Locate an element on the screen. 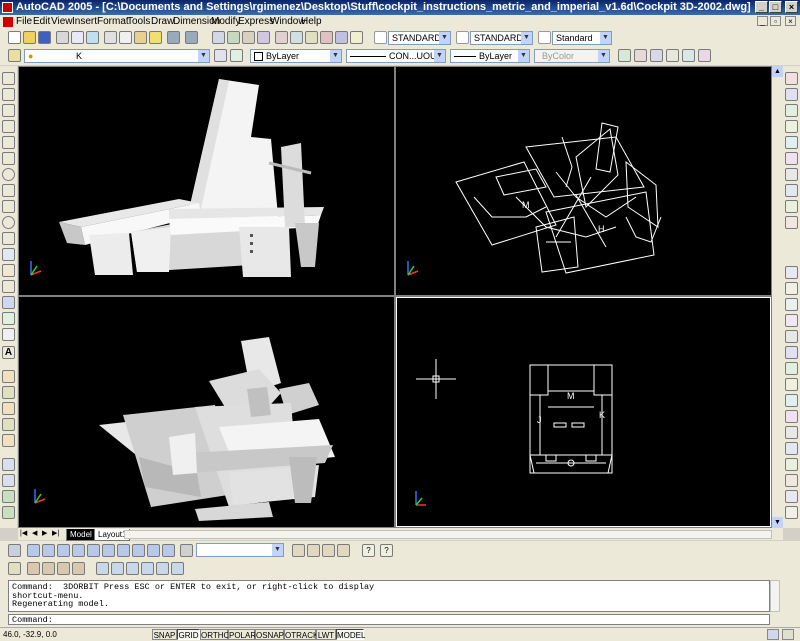  menu-help: Help is located at coordinates (311, 21).